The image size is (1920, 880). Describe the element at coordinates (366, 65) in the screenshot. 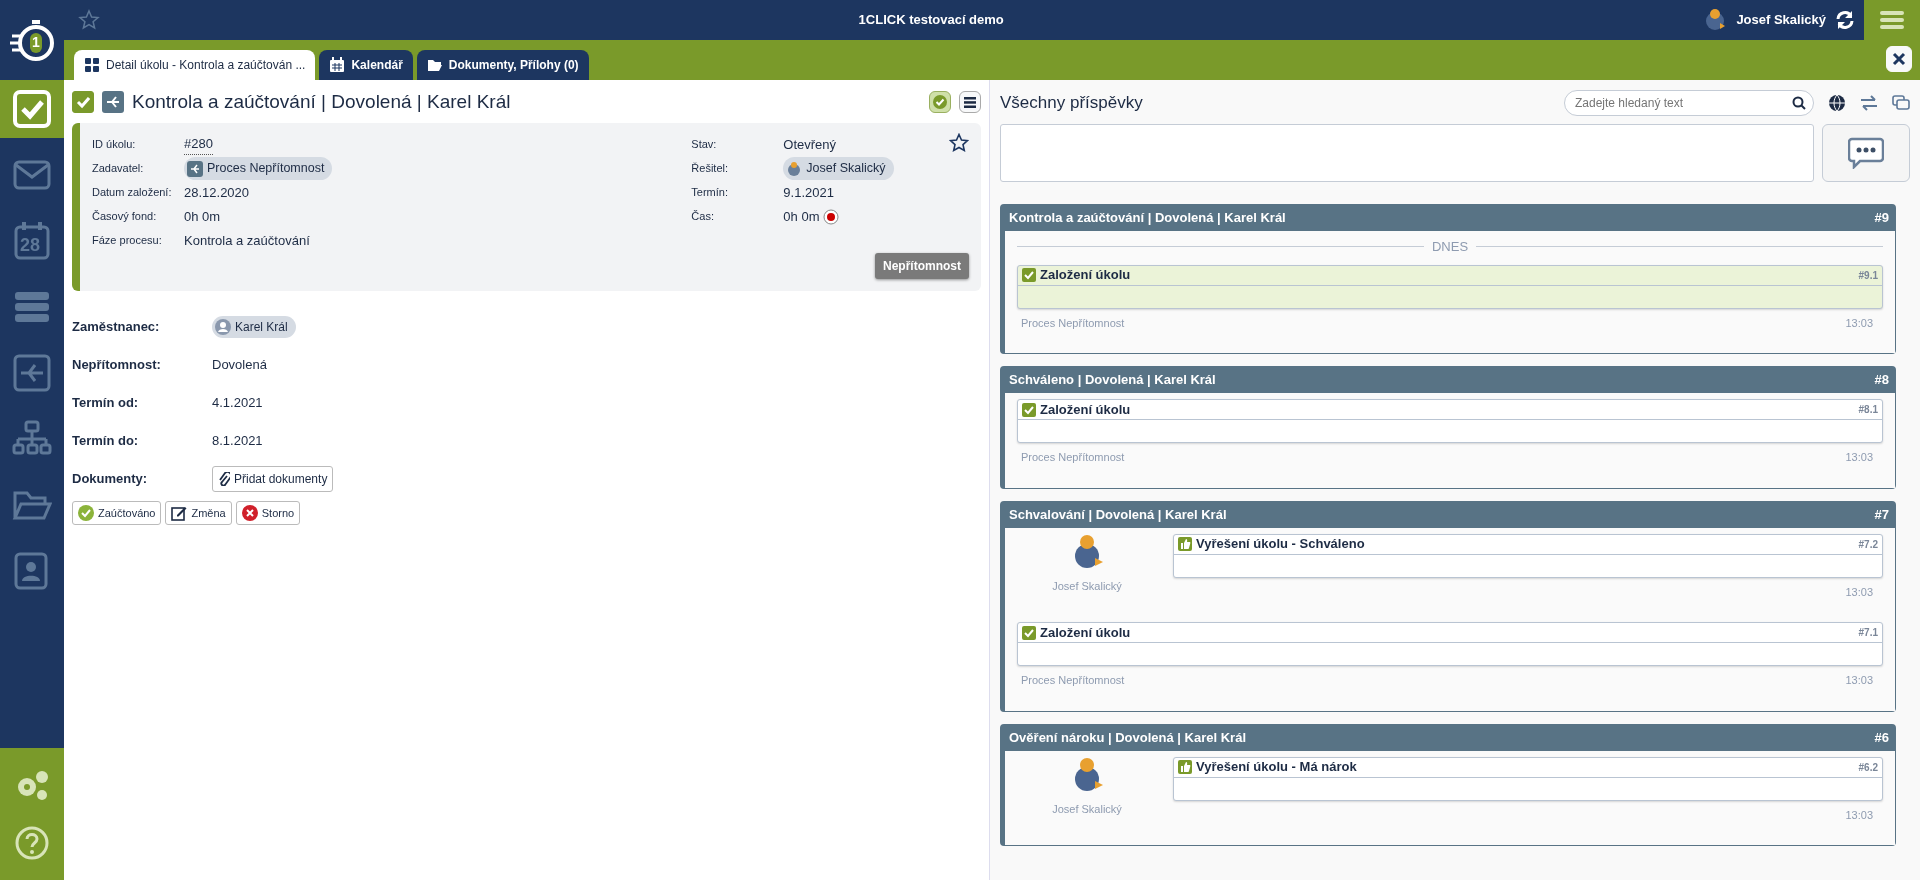

I see `tab: Kalendář` at that location.